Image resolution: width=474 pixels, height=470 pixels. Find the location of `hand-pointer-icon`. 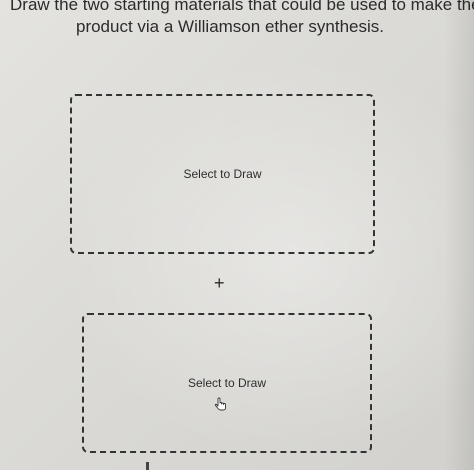

hand-pointer-icon is located at coordinates (220, 404).